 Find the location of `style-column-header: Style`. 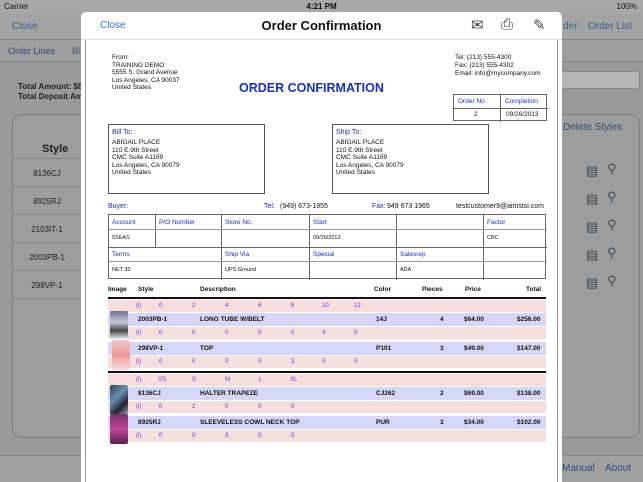

style-column-header: Style is located at coordinates (55, 149).